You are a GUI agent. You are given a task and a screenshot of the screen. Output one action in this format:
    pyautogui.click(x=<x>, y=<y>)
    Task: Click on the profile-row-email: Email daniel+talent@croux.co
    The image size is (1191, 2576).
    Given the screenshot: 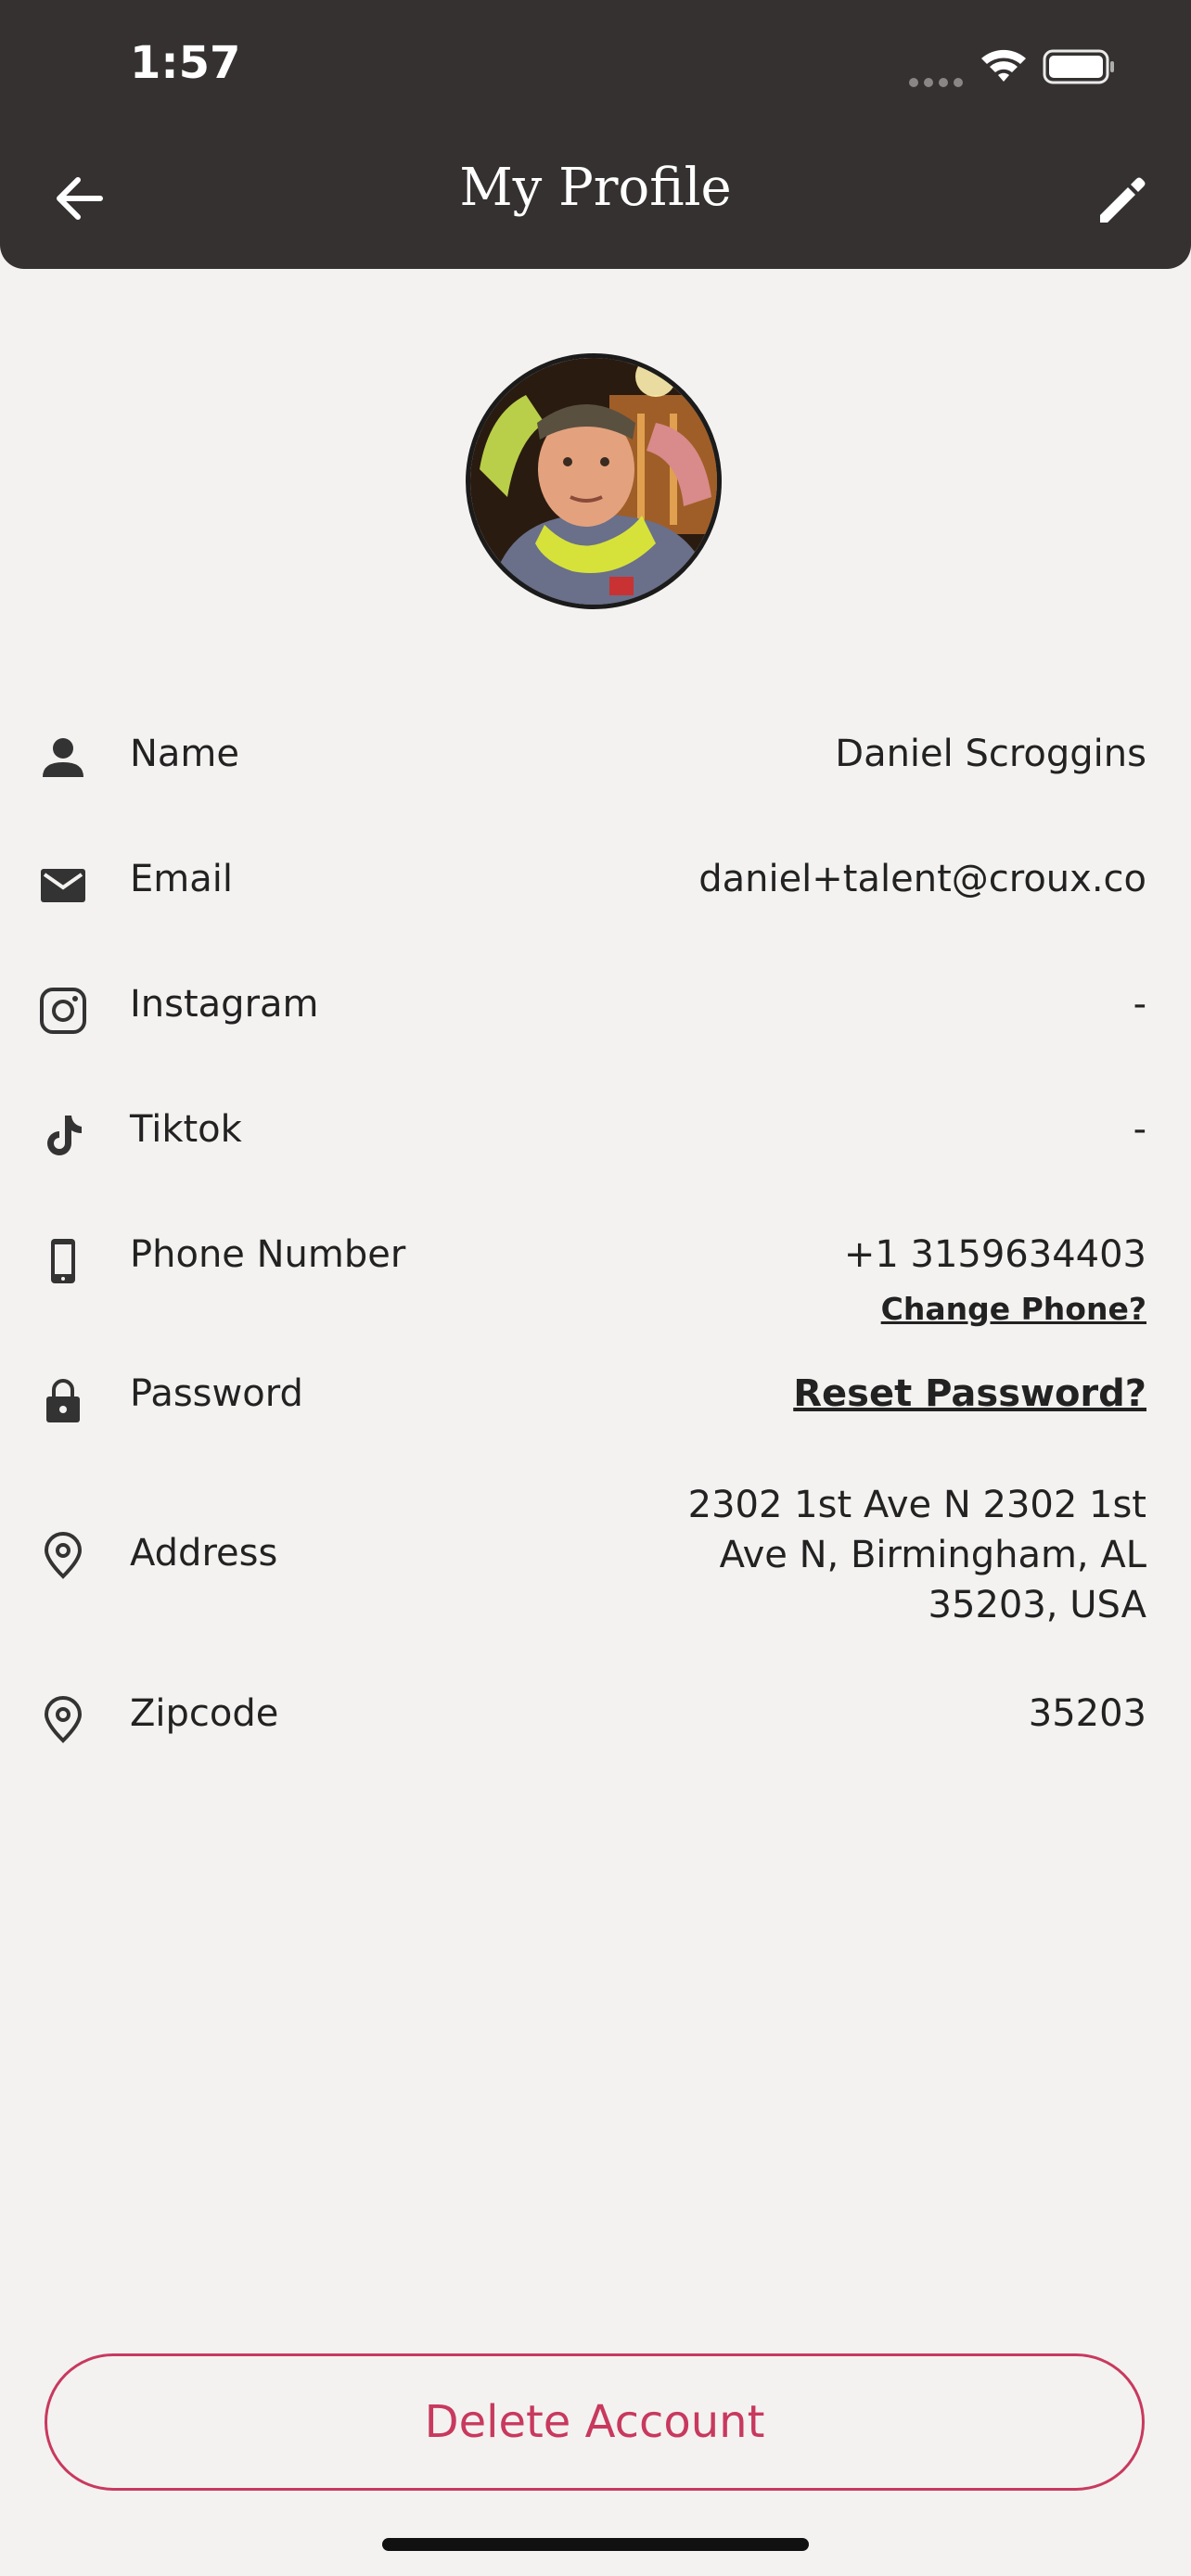 What is the action you would take?
    pyautogui.click(x=595, y=886)
    